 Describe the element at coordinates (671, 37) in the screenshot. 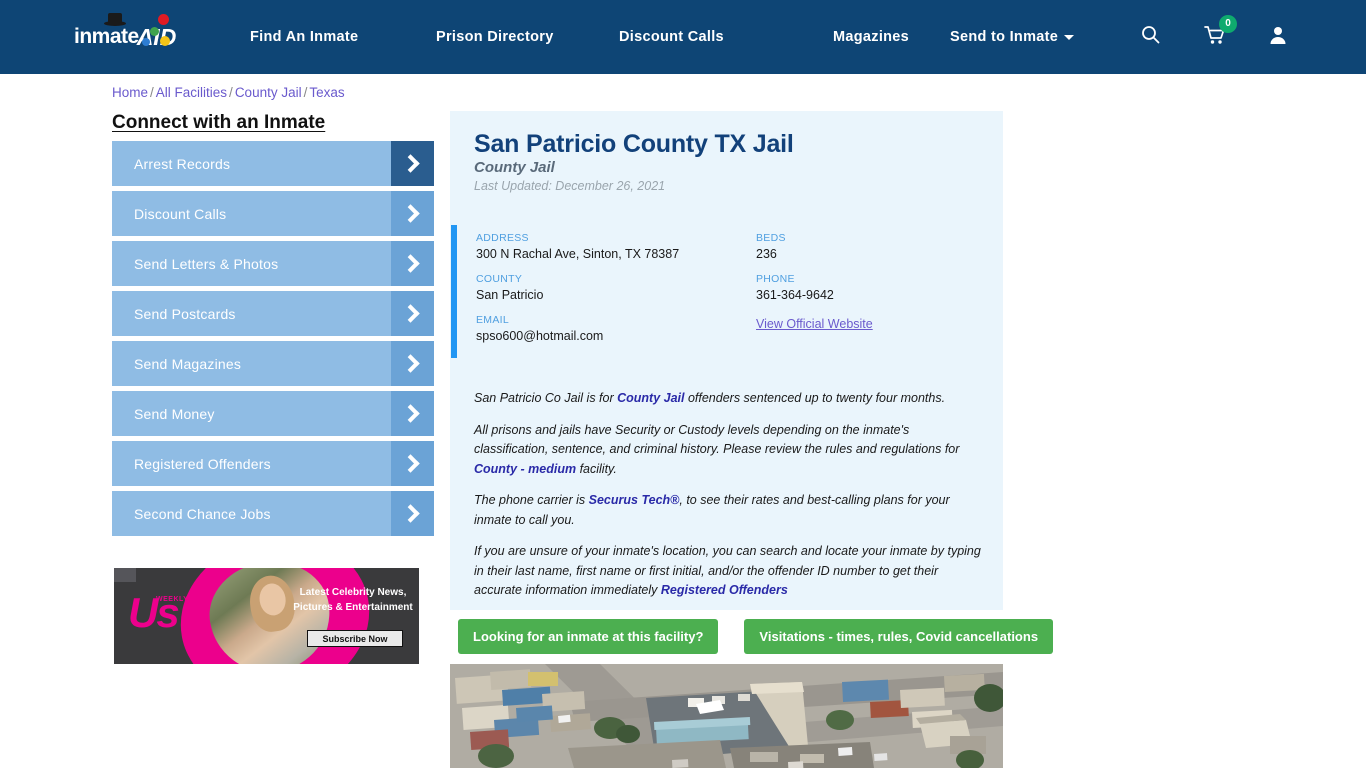

I see `nav-item-discount-calls: Discount Calls` at that location.